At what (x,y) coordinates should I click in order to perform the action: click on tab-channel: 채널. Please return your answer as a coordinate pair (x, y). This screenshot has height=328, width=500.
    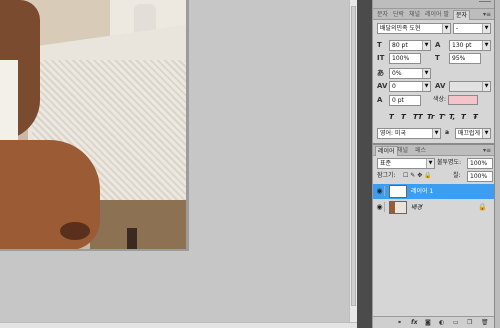
    Looking at the image, I should click on (414, 15).